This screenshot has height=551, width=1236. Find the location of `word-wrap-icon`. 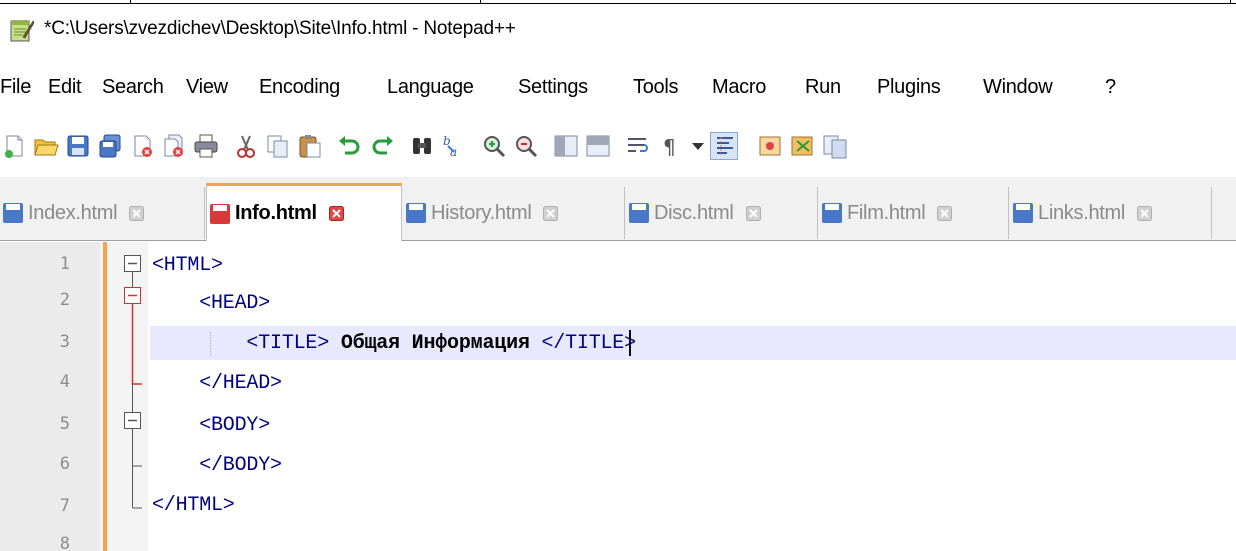

word-wrap-icon is located at coordinates (638, 146).